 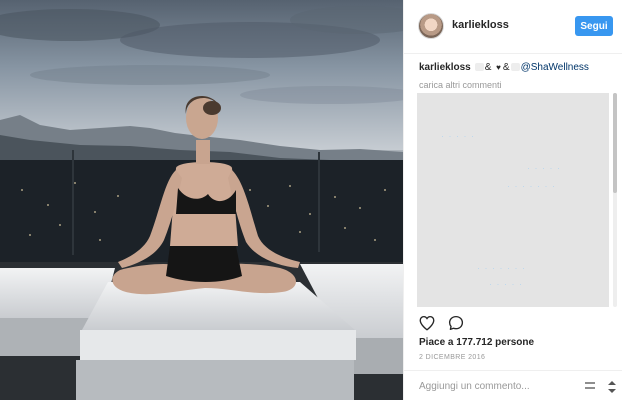 I want to click on comment-bar, so click(x=513, y=385).